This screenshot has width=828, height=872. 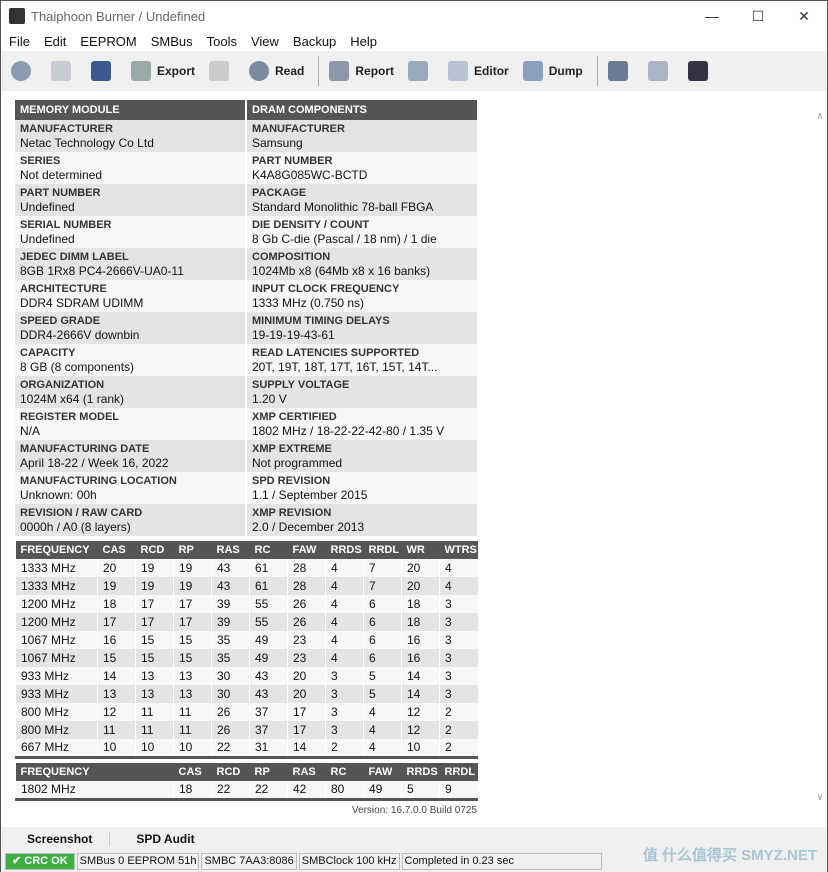 What do you see at coordinates (362, 328) in the screenshot?
I see `info-cell-right: MINIMUM TIMING DELAYS 19-19-19-43-61` at bounding box center [362, 328].